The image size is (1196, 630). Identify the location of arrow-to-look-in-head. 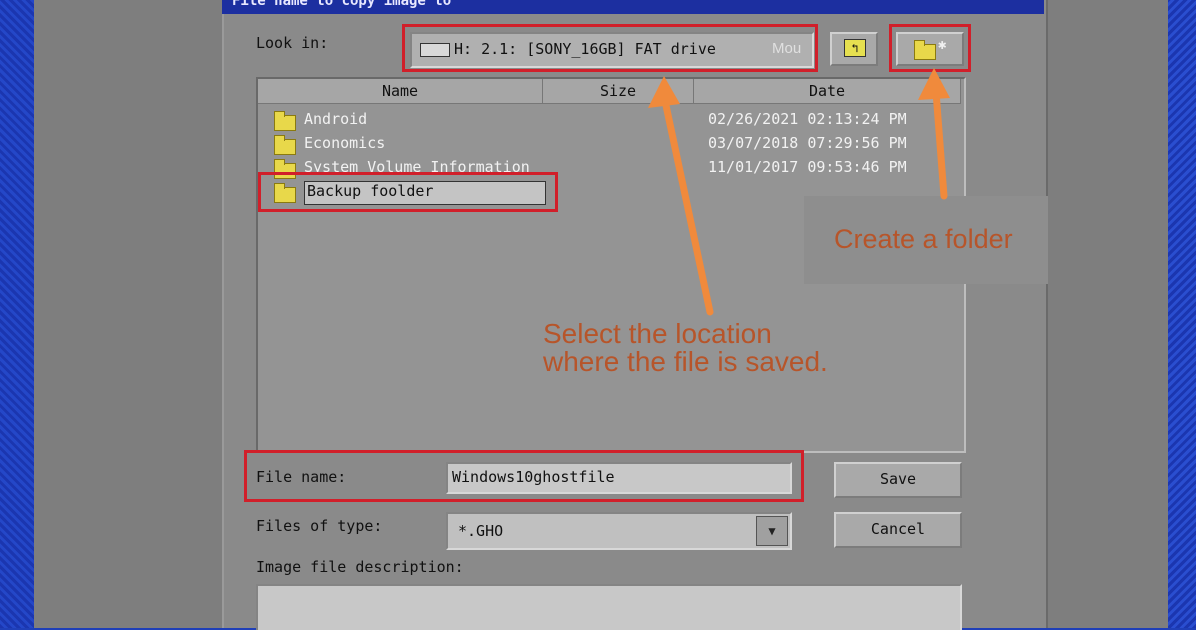
(664, 92).